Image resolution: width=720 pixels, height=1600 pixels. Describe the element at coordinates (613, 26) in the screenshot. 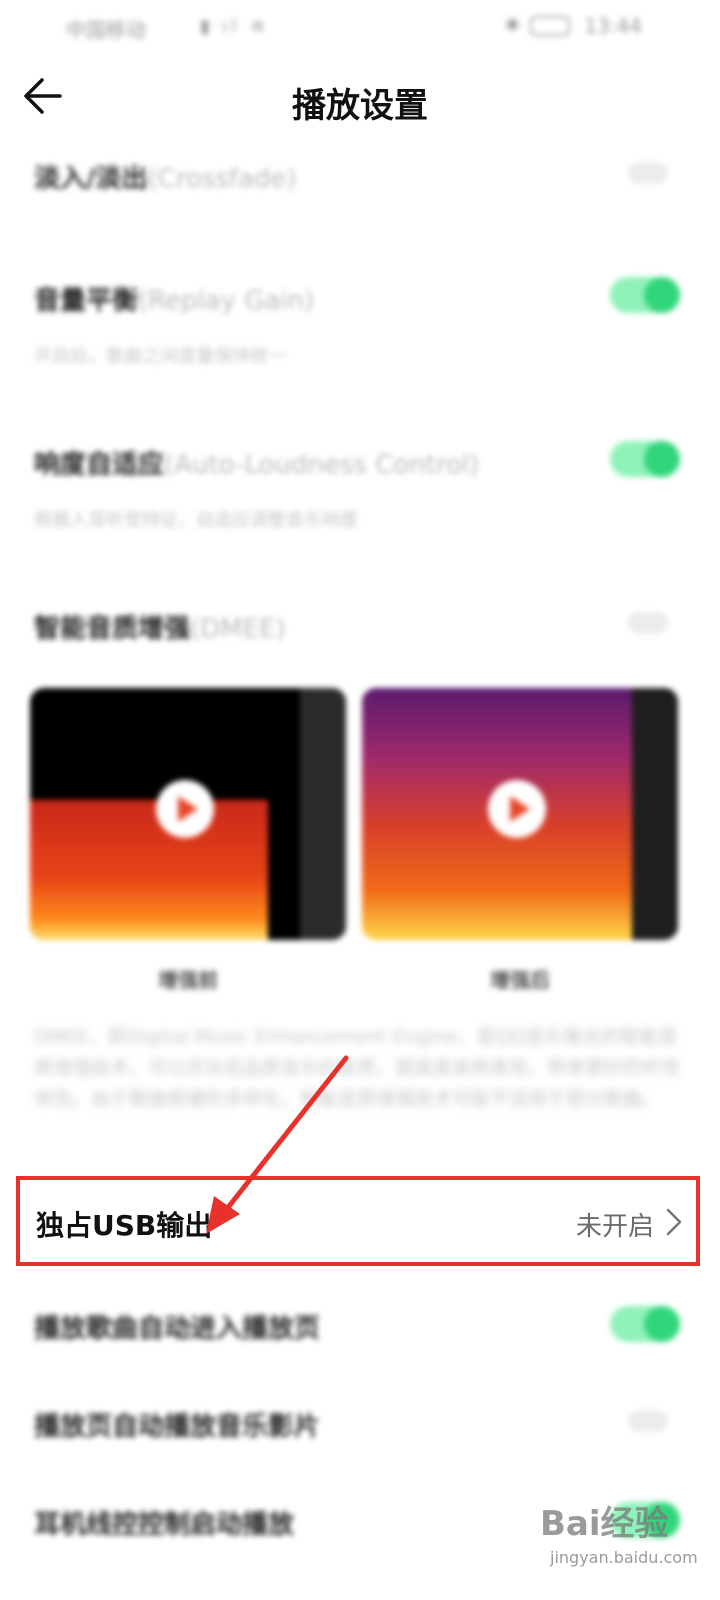

I see `clock: 13:44` at that location.